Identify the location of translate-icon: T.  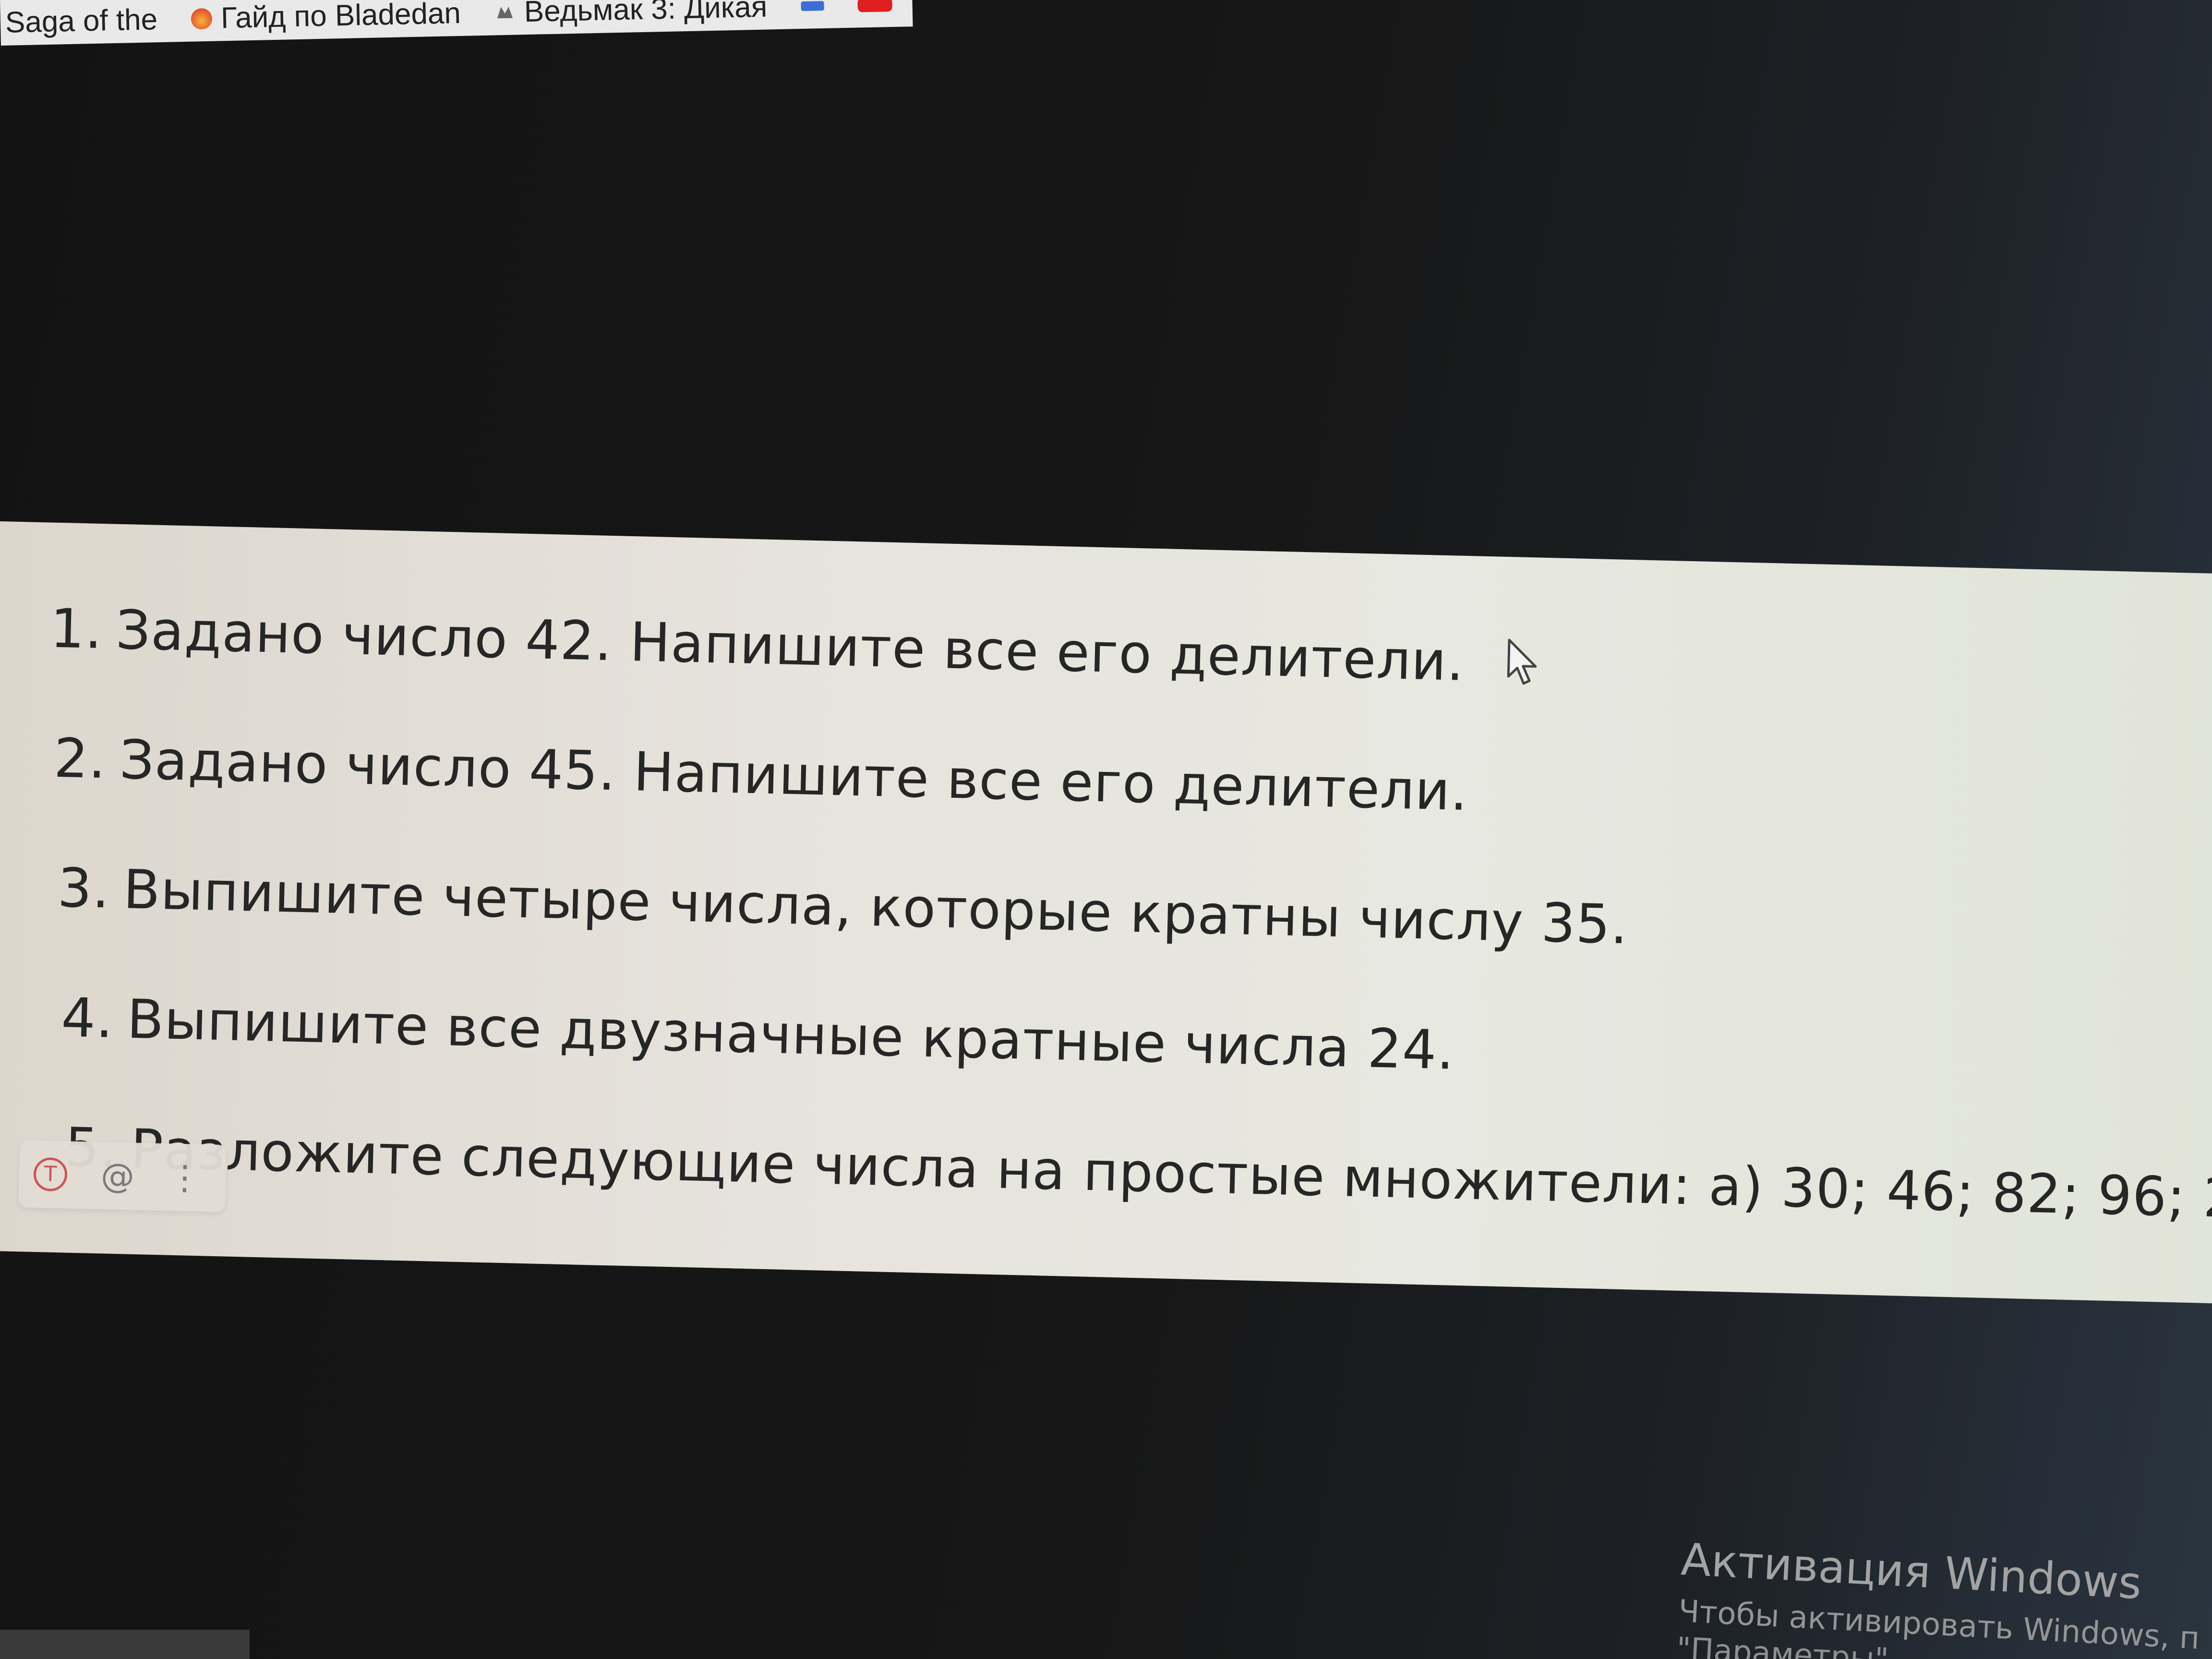
(50, 1174).